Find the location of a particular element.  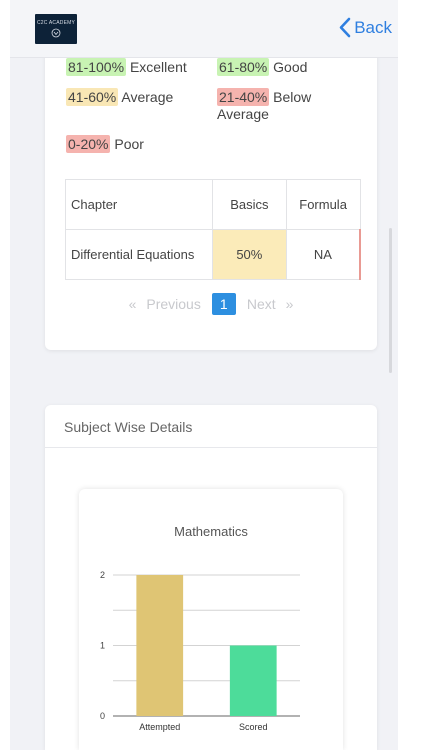

y-tick-label: 2 is located at coordinates (102, 575).